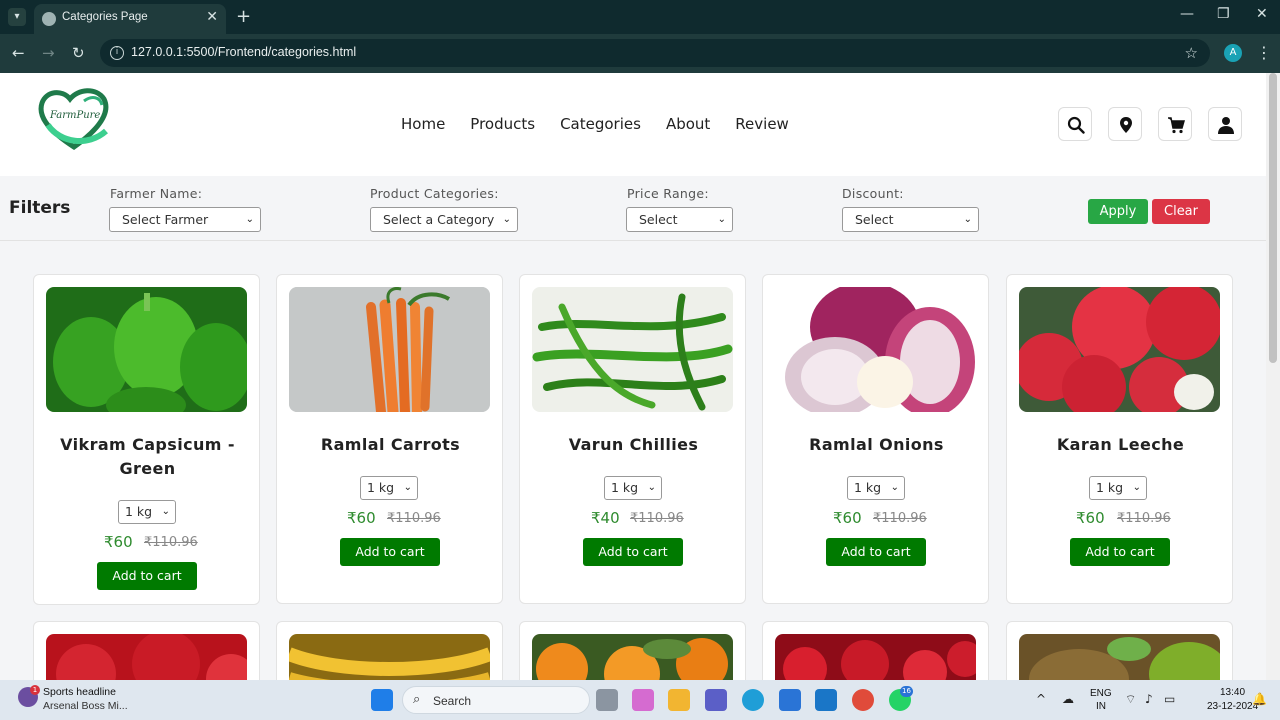 The width and height of the screenshot is (1280, 720). What do you see at coordinates (868, 487) in the screenshot?
I see `quantity-value: 1 kg` at bounding box center [868, 487].